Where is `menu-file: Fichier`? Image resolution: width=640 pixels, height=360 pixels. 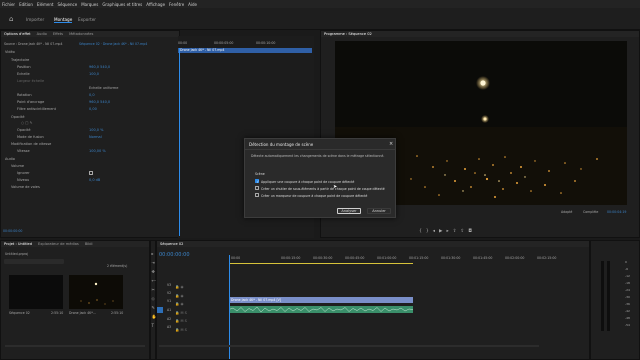 menu-file: Fichier is located at coordinates (8, 4).